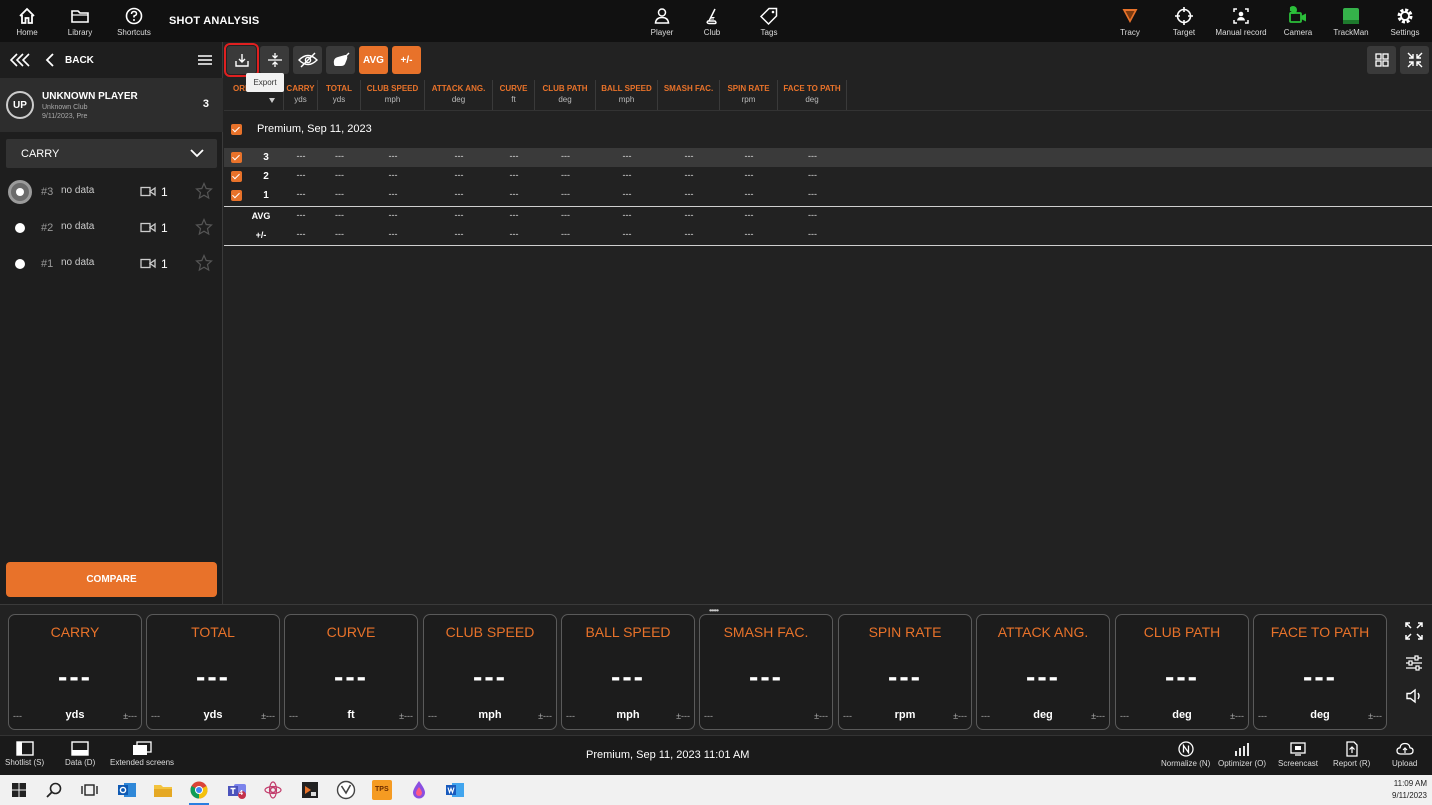 This screenshot has height=805, width=1432. I want to click on session-checkbox, so click(236, 129).